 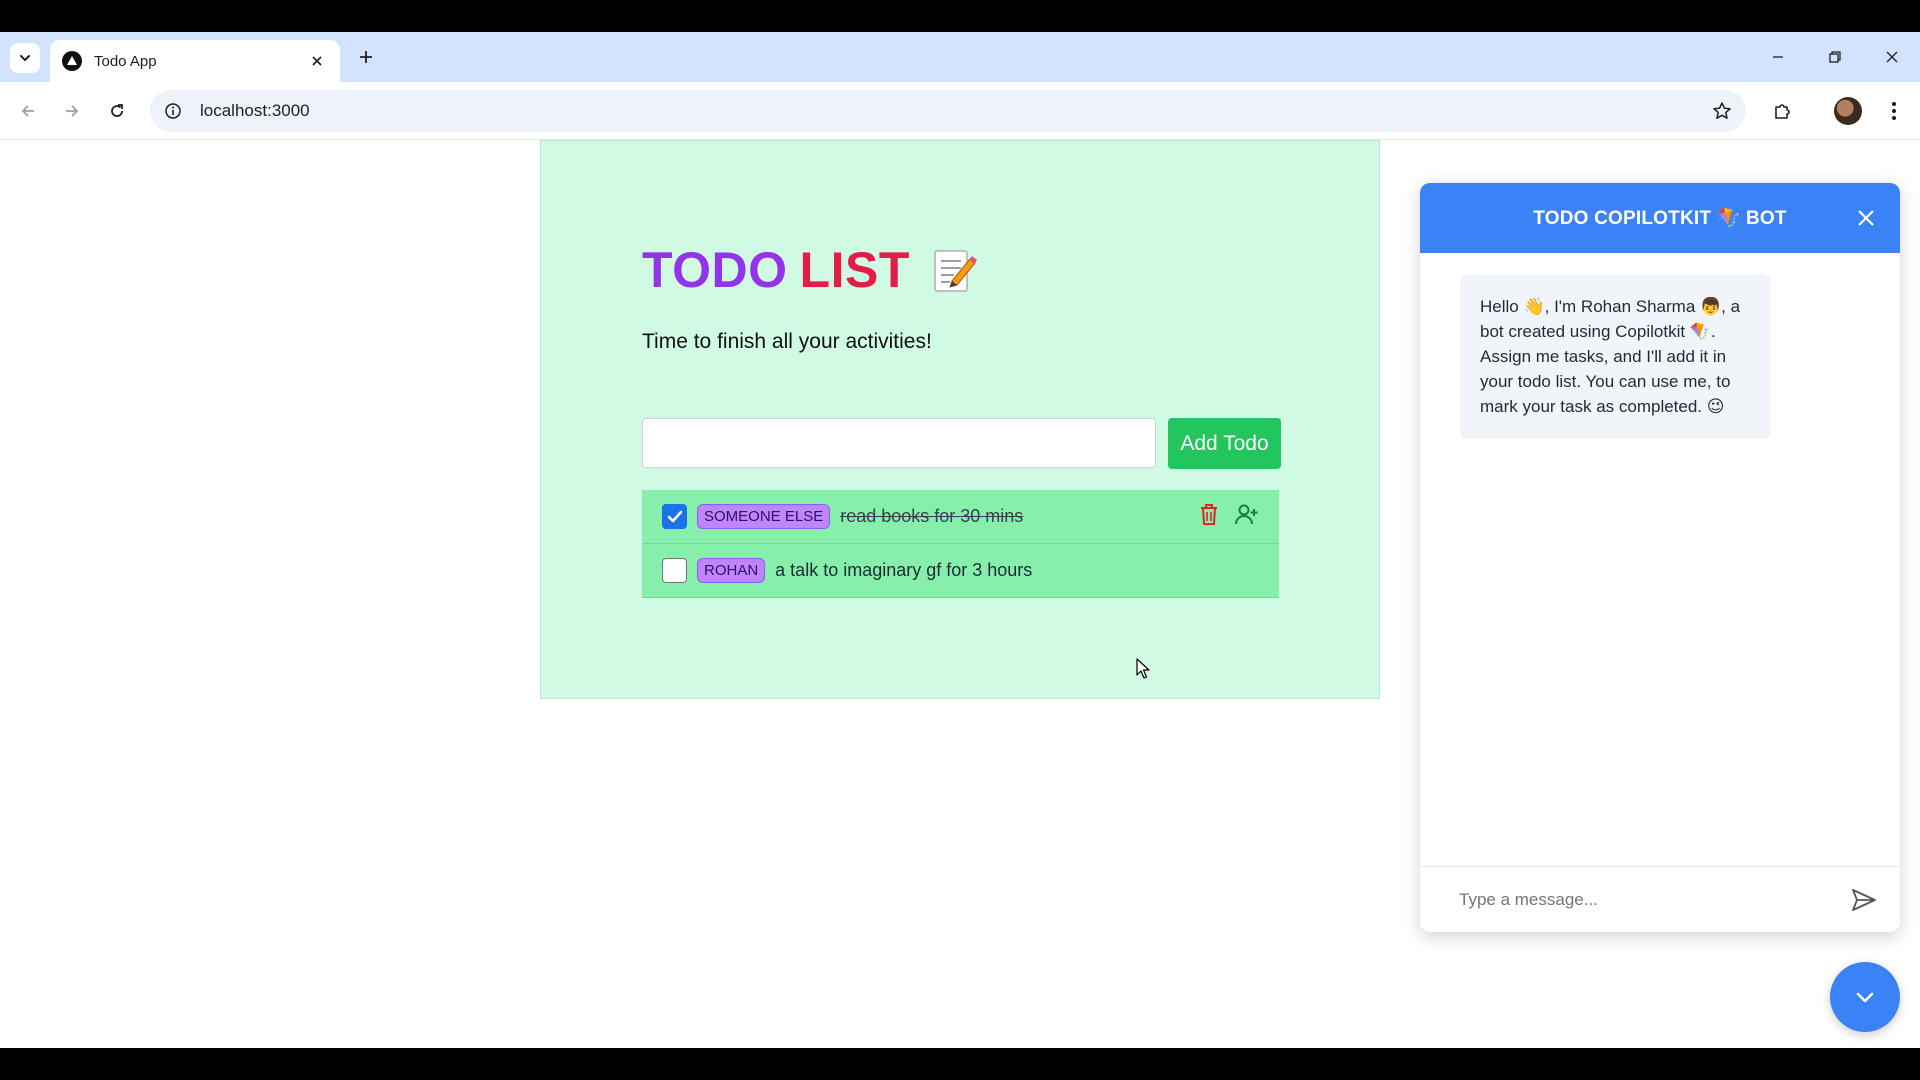 What do you see at coordinates (1143, 668) in the screenshot?
I see `mouse-cursor-icon` at bounding box center [1143, 668].